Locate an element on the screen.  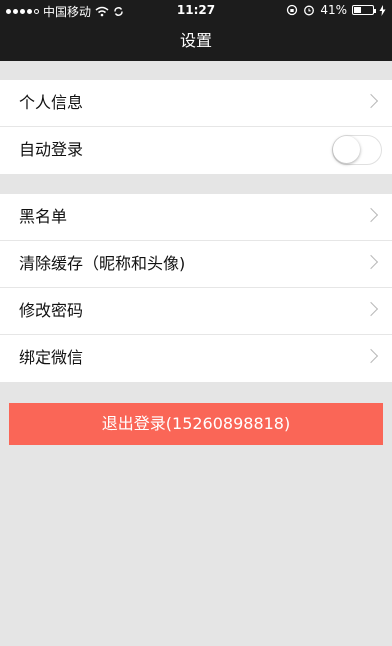
battery-icon is located at coordinates (364, 10).